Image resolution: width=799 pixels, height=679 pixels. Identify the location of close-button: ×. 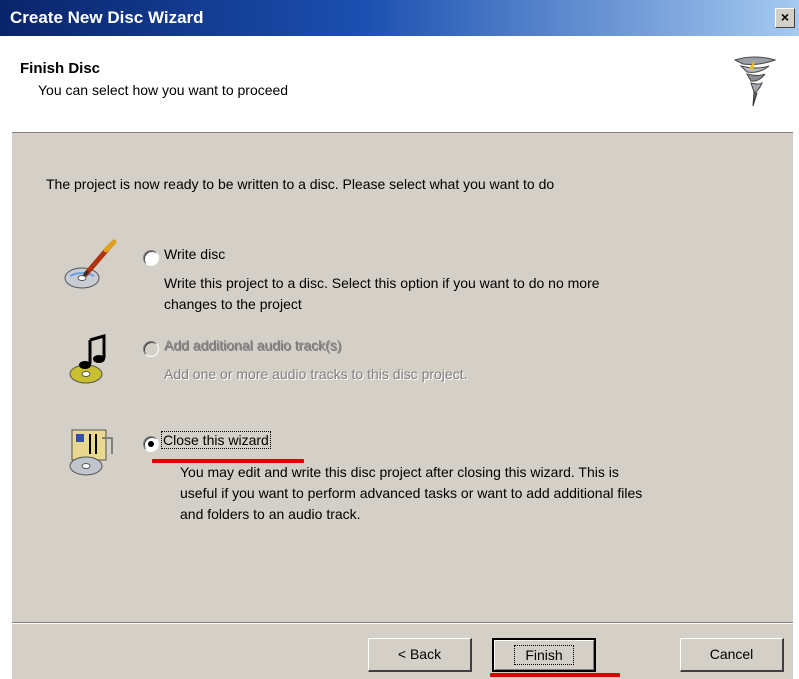
(785, 18).